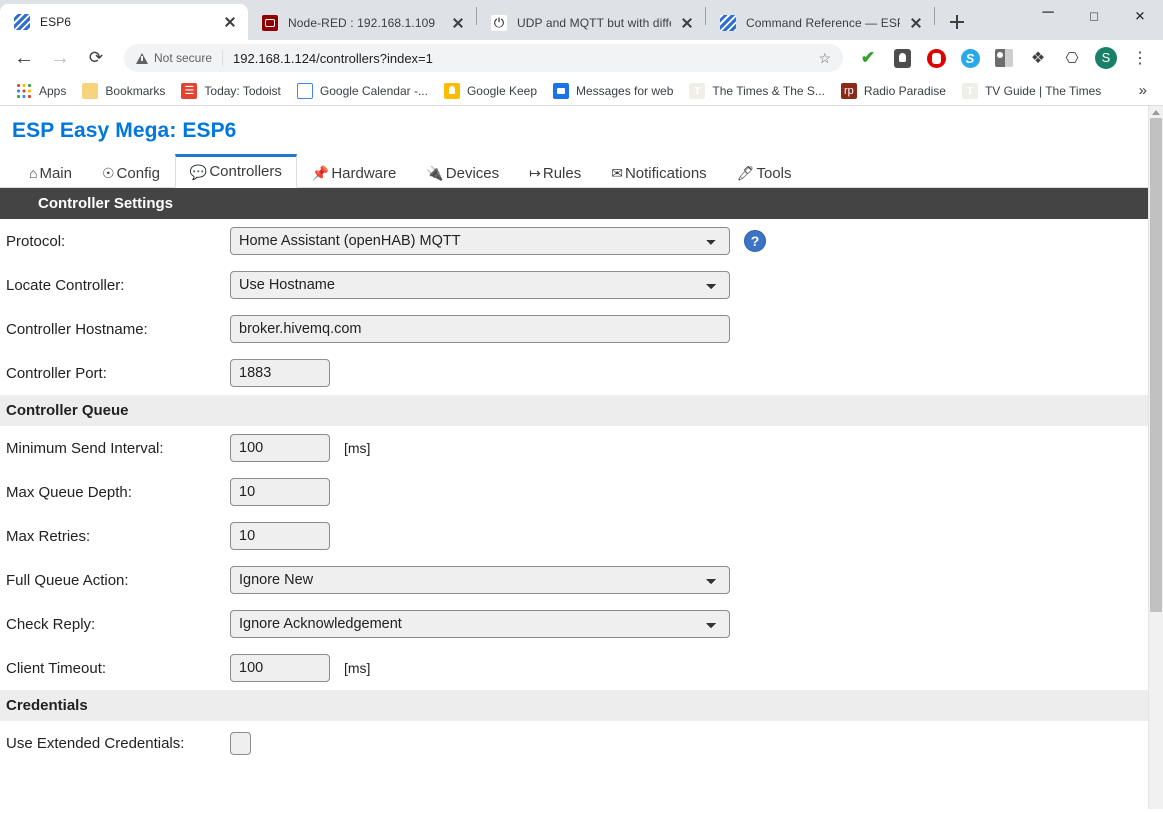  Describe the element at coordinates (893, 91) in the screenshot. I see `bookmark-radio-paradise: rp Radio Paradise` at that location.